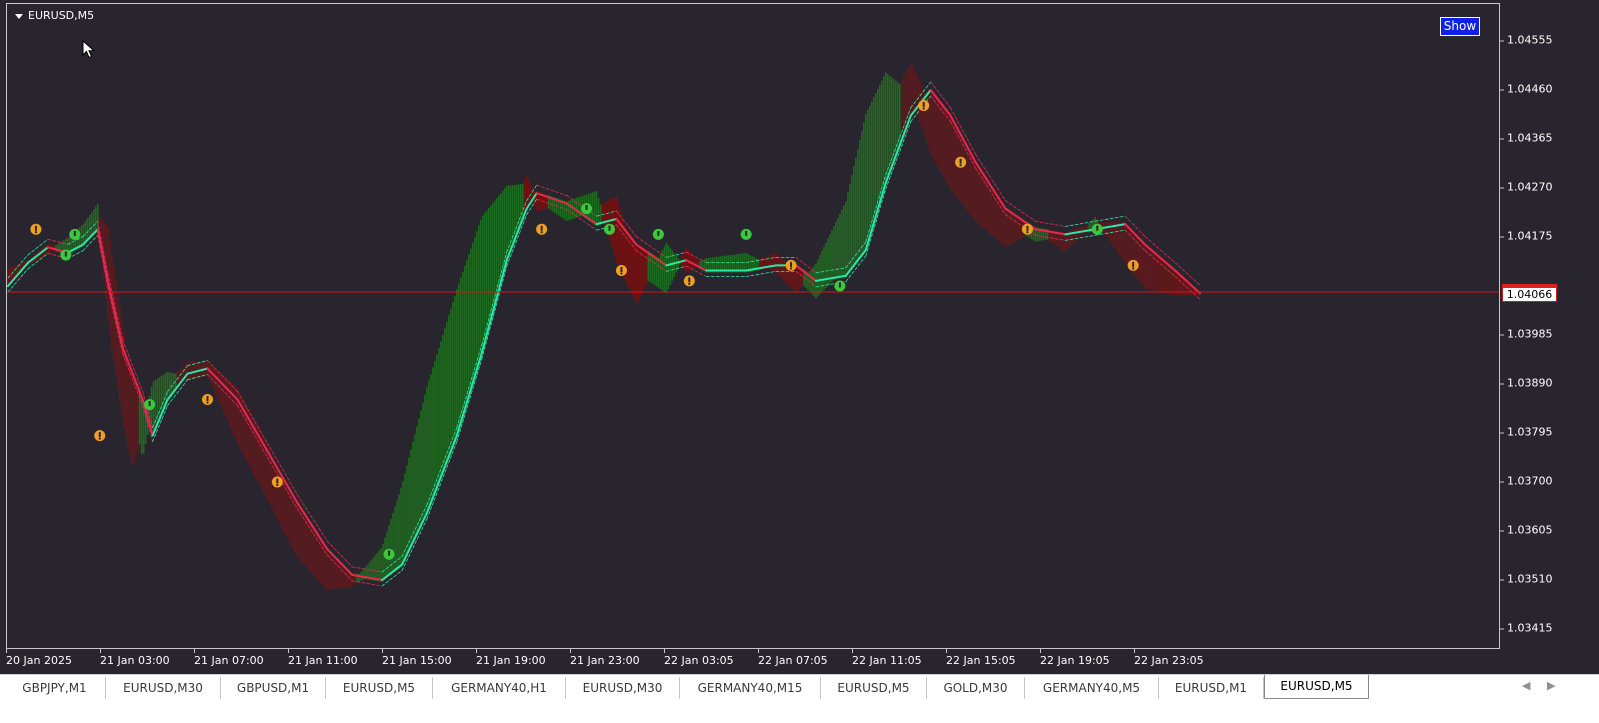  What do you see at coordinates (605, 658) in the screenshot?
I see `time-tick-label: 21 Jan 23:00` at bounding box center [605, 658].